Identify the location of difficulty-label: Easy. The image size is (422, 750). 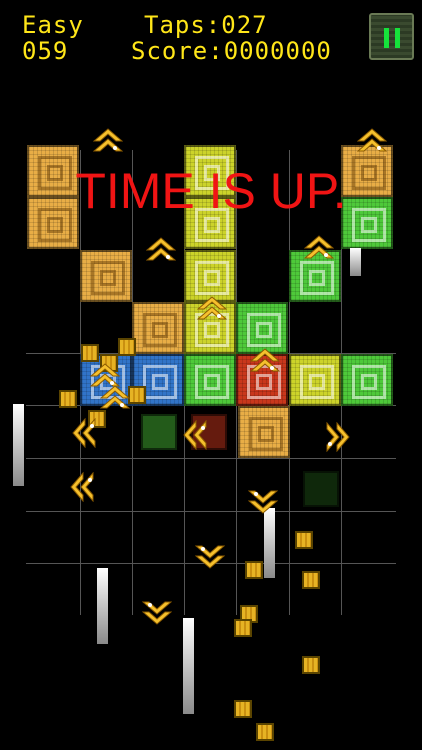
(53, 25).